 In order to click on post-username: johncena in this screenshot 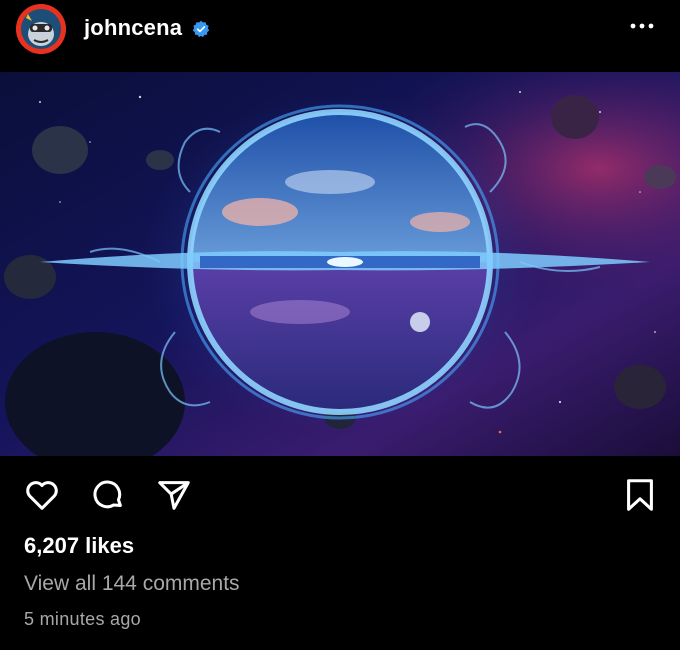, I will do `click(133, 28)`.